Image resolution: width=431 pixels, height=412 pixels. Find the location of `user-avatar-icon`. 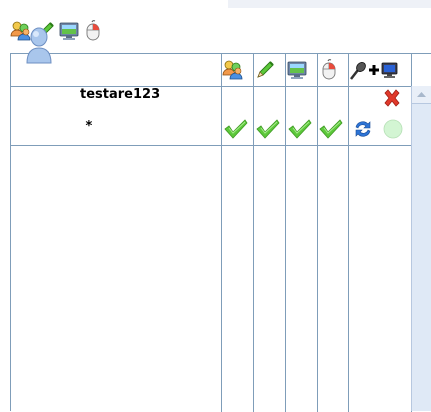

user-avatar-icon is located at coordinates (39, 46).